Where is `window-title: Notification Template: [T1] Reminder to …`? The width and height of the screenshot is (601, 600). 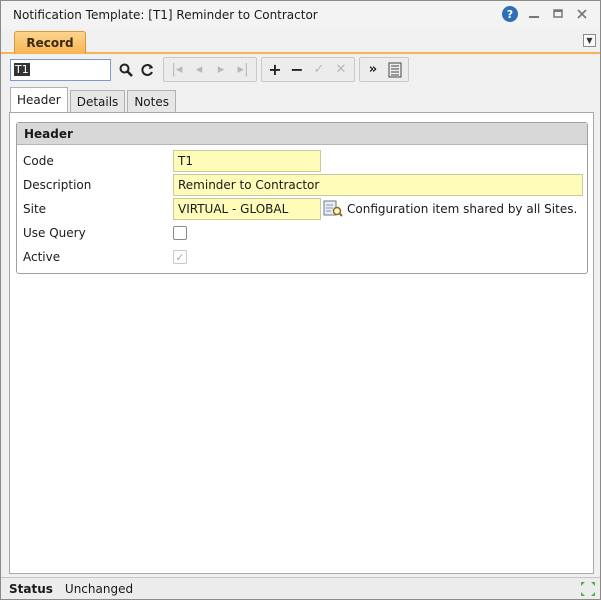 window-title: Notification Template: [T1] Reminder to … is located at coordinates (165, 15).